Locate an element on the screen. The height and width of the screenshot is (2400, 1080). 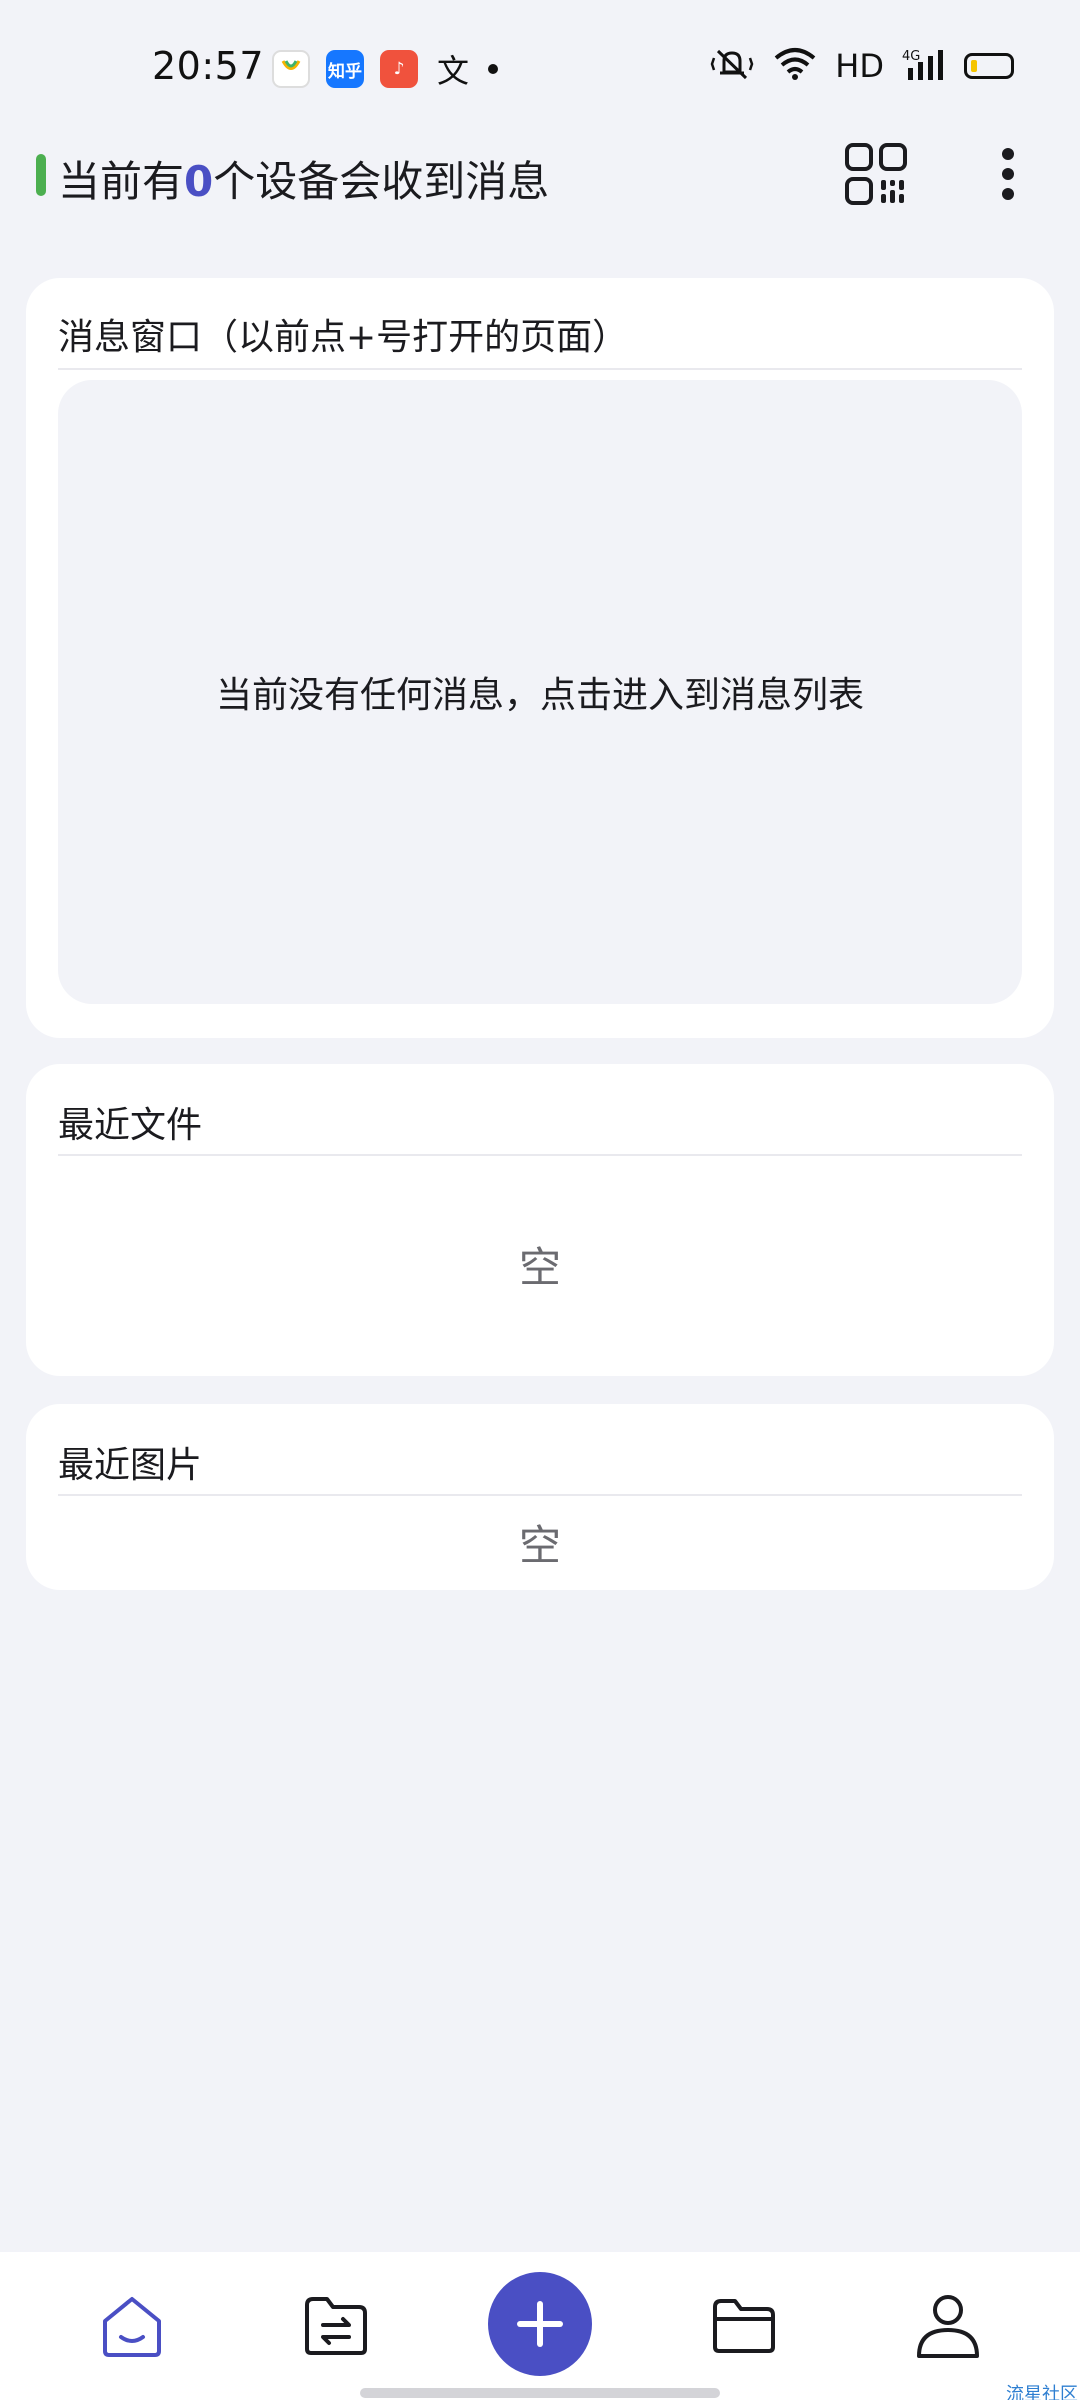
system-icons: HD 4G is located at coordinates (861, 66).